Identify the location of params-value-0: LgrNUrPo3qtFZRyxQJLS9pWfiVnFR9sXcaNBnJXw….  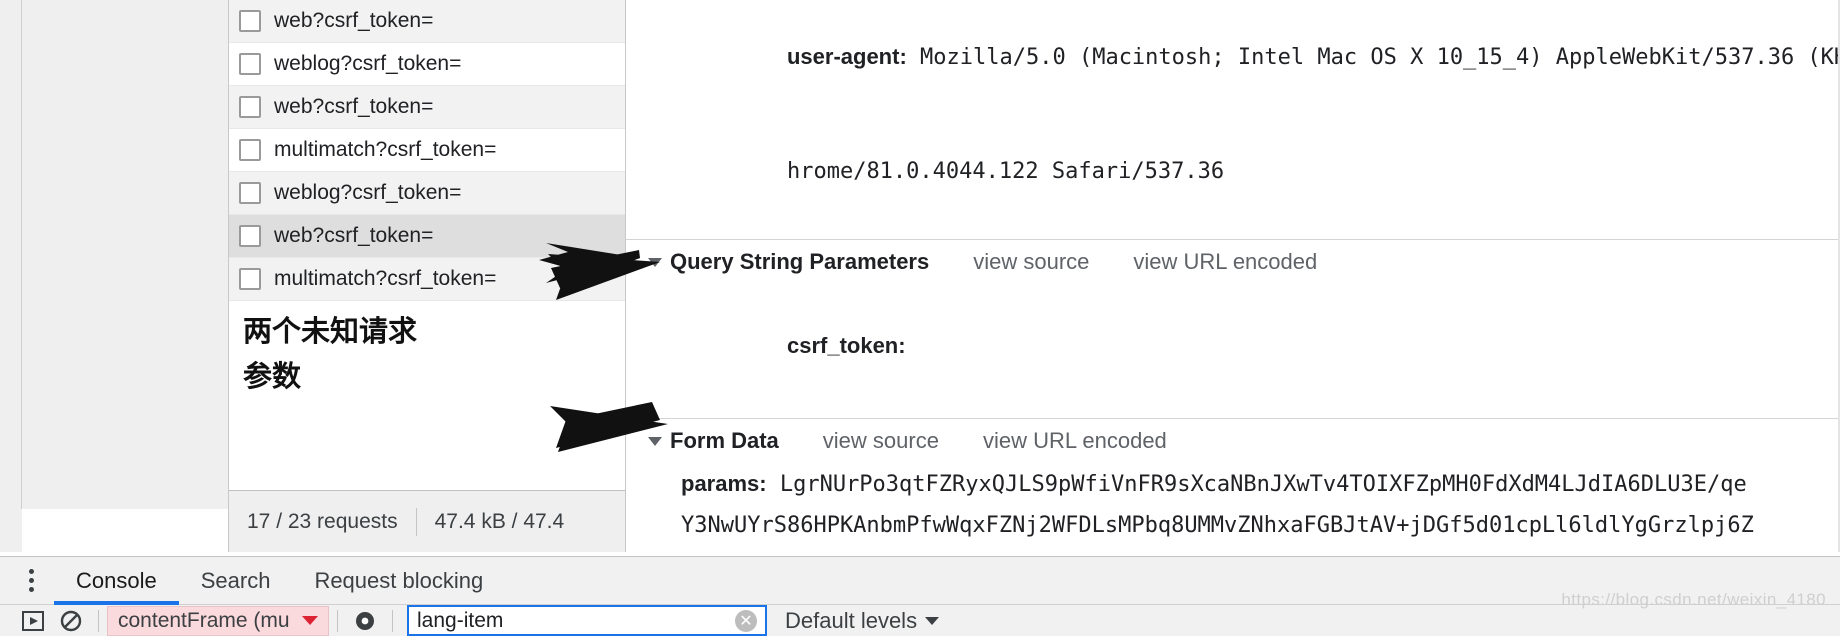
(1256, 484).